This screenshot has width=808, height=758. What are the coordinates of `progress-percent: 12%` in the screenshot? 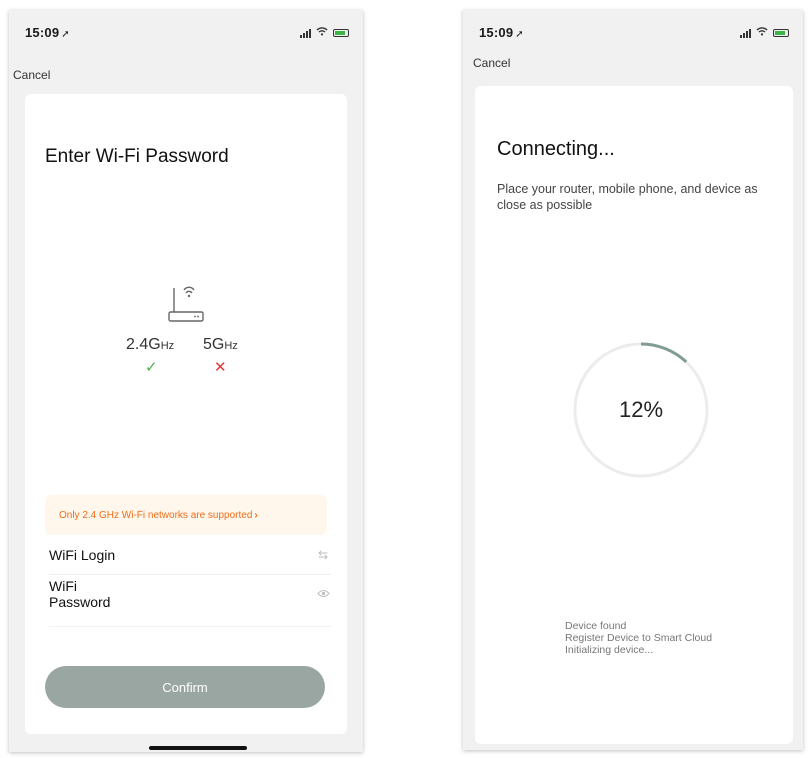 It's located at (641, 409).